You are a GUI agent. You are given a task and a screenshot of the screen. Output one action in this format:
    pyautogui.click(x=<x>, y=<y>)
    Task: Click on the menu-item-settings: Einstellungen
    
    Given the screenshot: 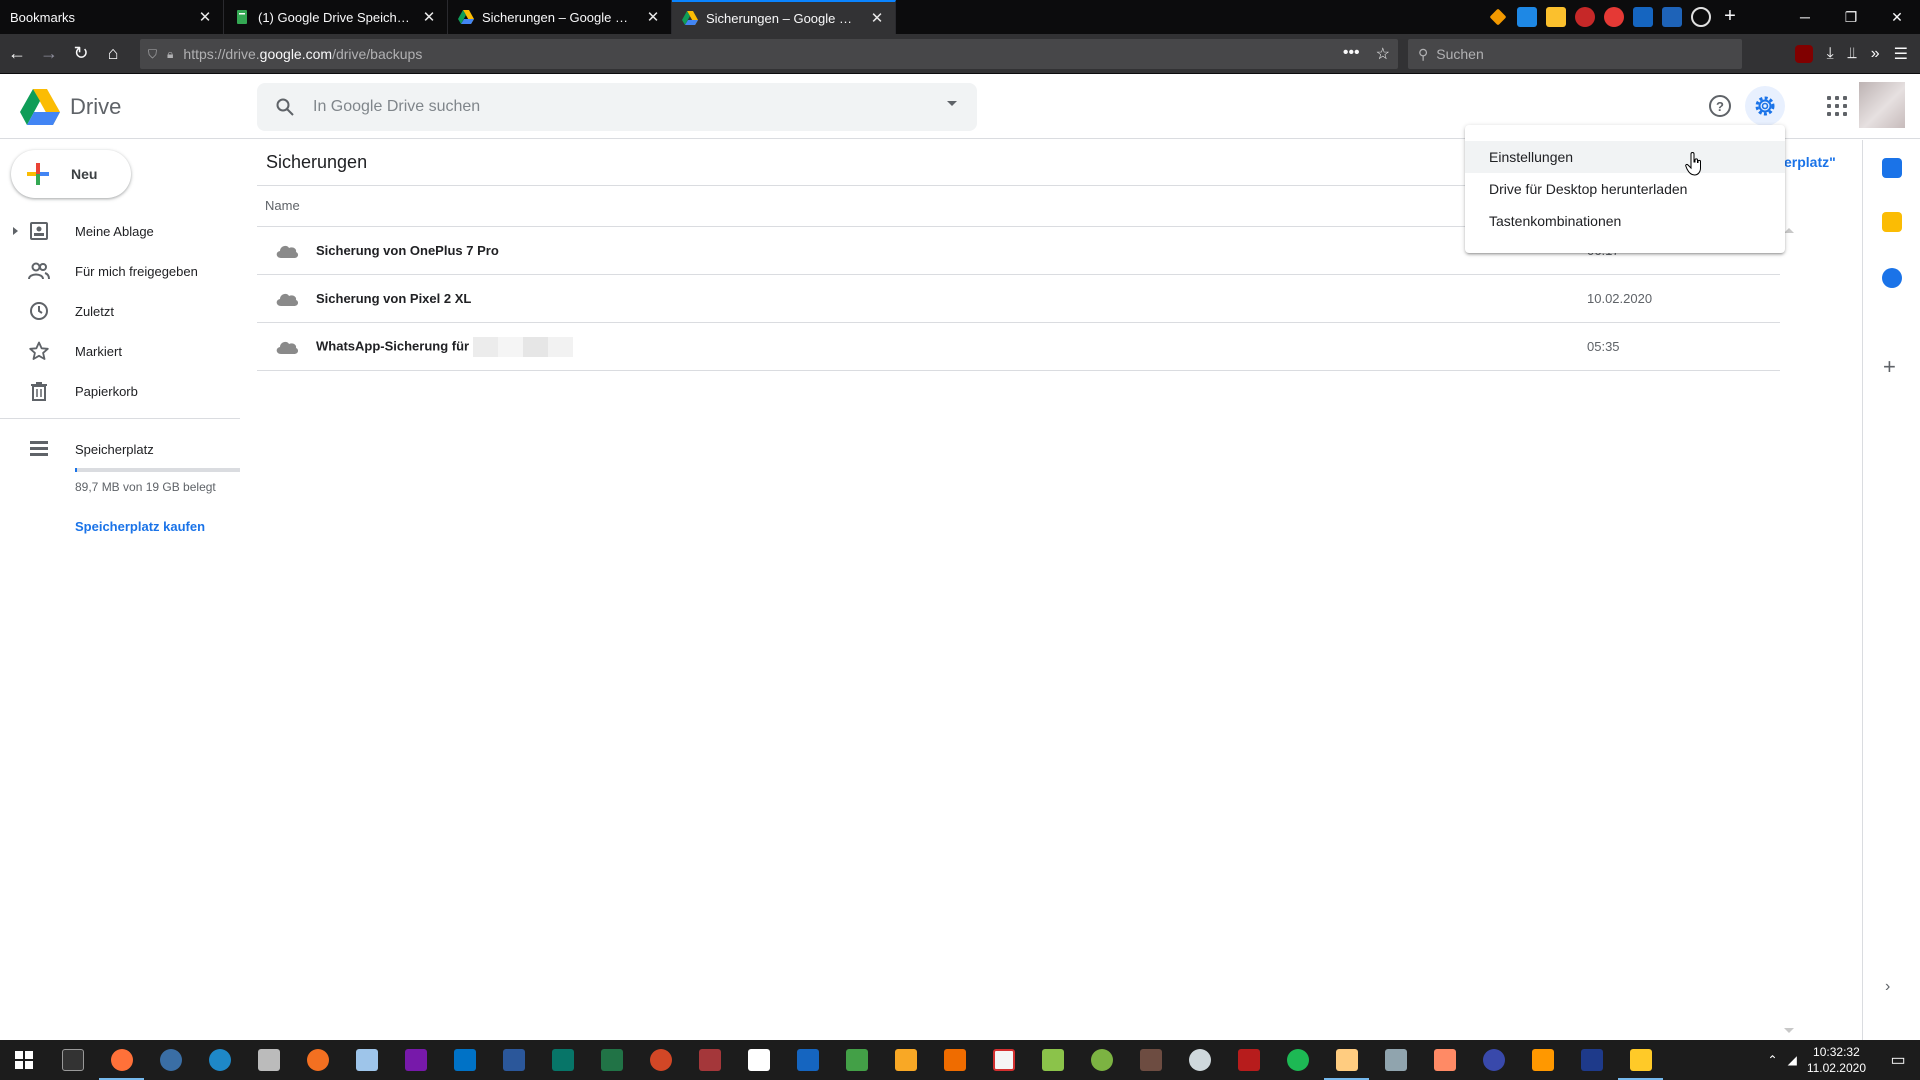 What is the action you would take?
    pyautogui.click(x=1625, y=157)
    